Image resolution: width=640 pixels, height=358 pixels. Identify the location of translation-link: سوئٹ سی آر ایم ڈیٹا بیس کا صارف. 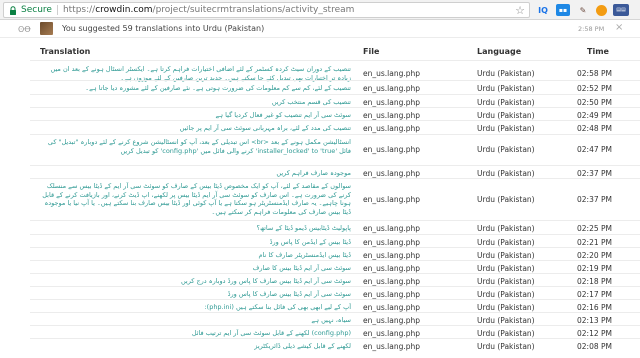
(193, 268).